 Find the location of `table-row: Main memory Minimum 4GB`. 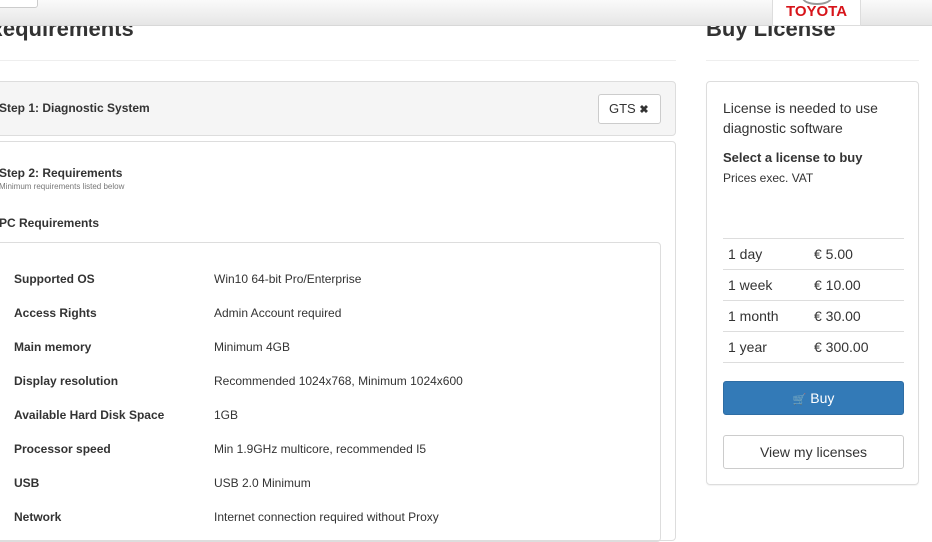

table-row: Main memory Minimum 4GB is located at coordinates (152, 347).